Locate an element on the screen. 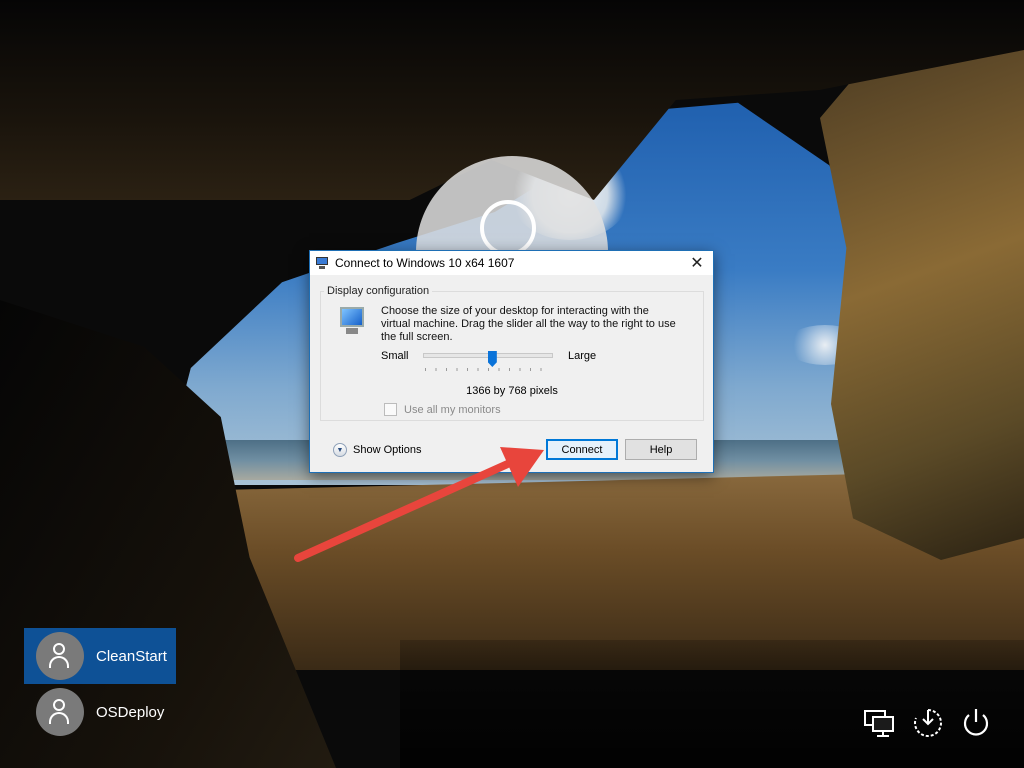 The width and height of the screenshot is (1024, 768). close-icon: ✕ is located at coordinates (697, 263).